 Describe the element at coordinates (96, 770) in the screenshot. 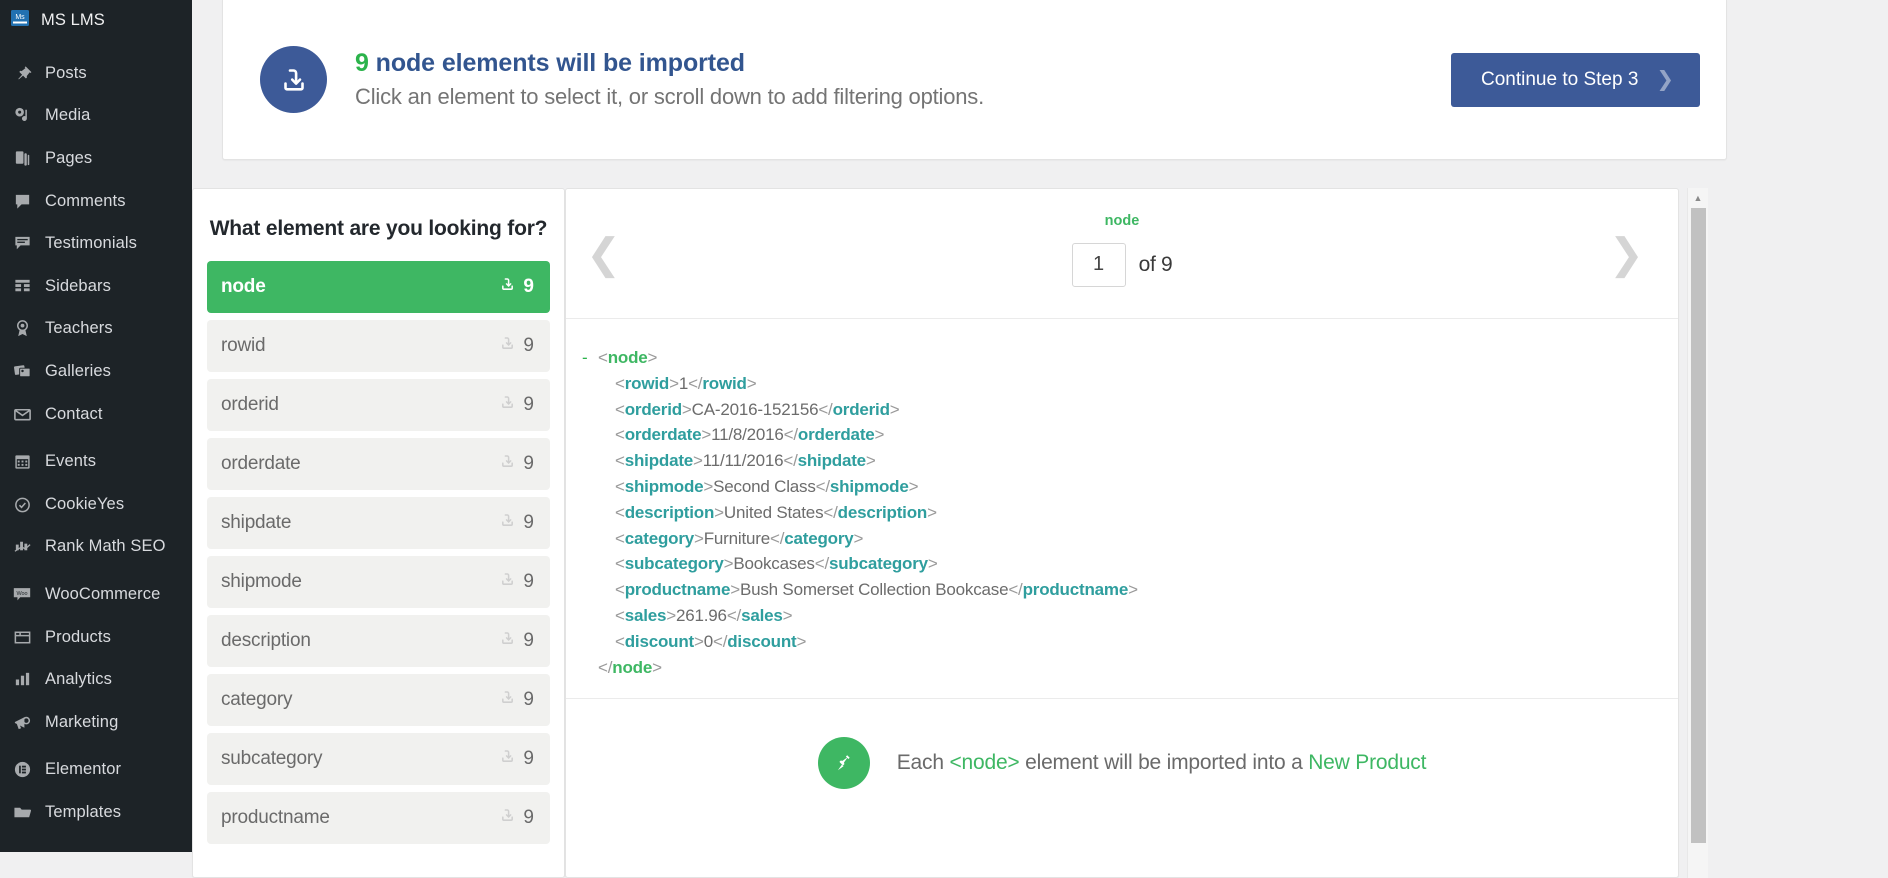

I see `sidebar-item-elementor: Elementor` at that location.